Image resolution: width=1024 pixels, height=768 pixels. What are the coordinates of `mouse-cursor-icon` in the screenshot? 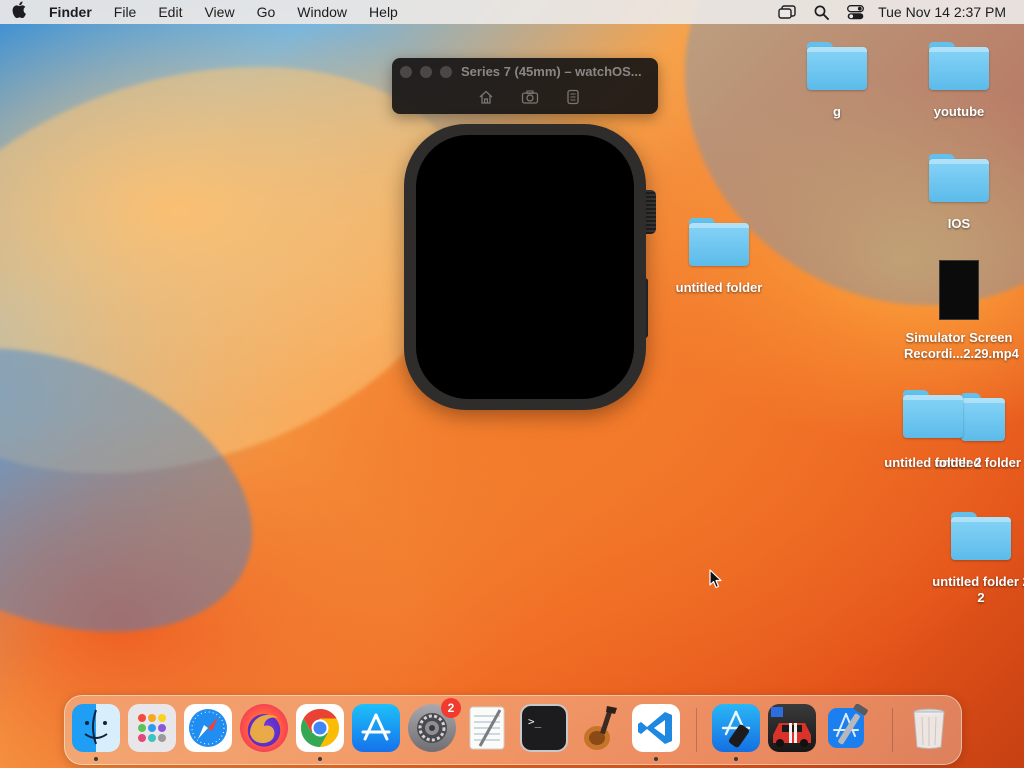 It's located at (716, 581).